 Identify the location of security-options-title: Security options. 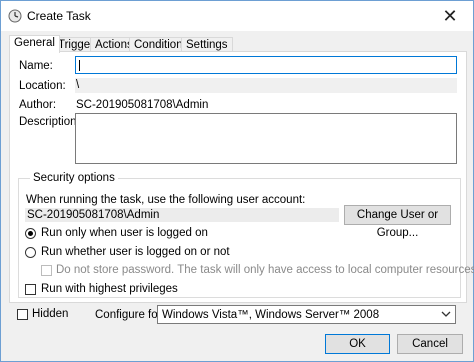
(74, 178).